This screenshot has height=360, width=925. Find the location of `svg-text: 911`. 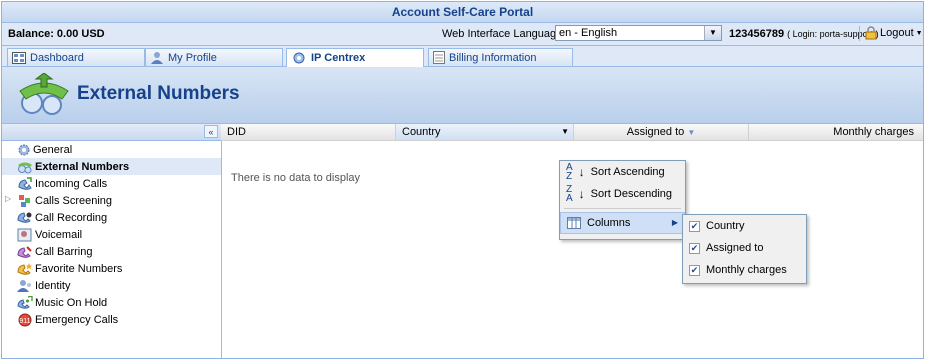

svg-text: 911 is located at coordinates (24, 321).